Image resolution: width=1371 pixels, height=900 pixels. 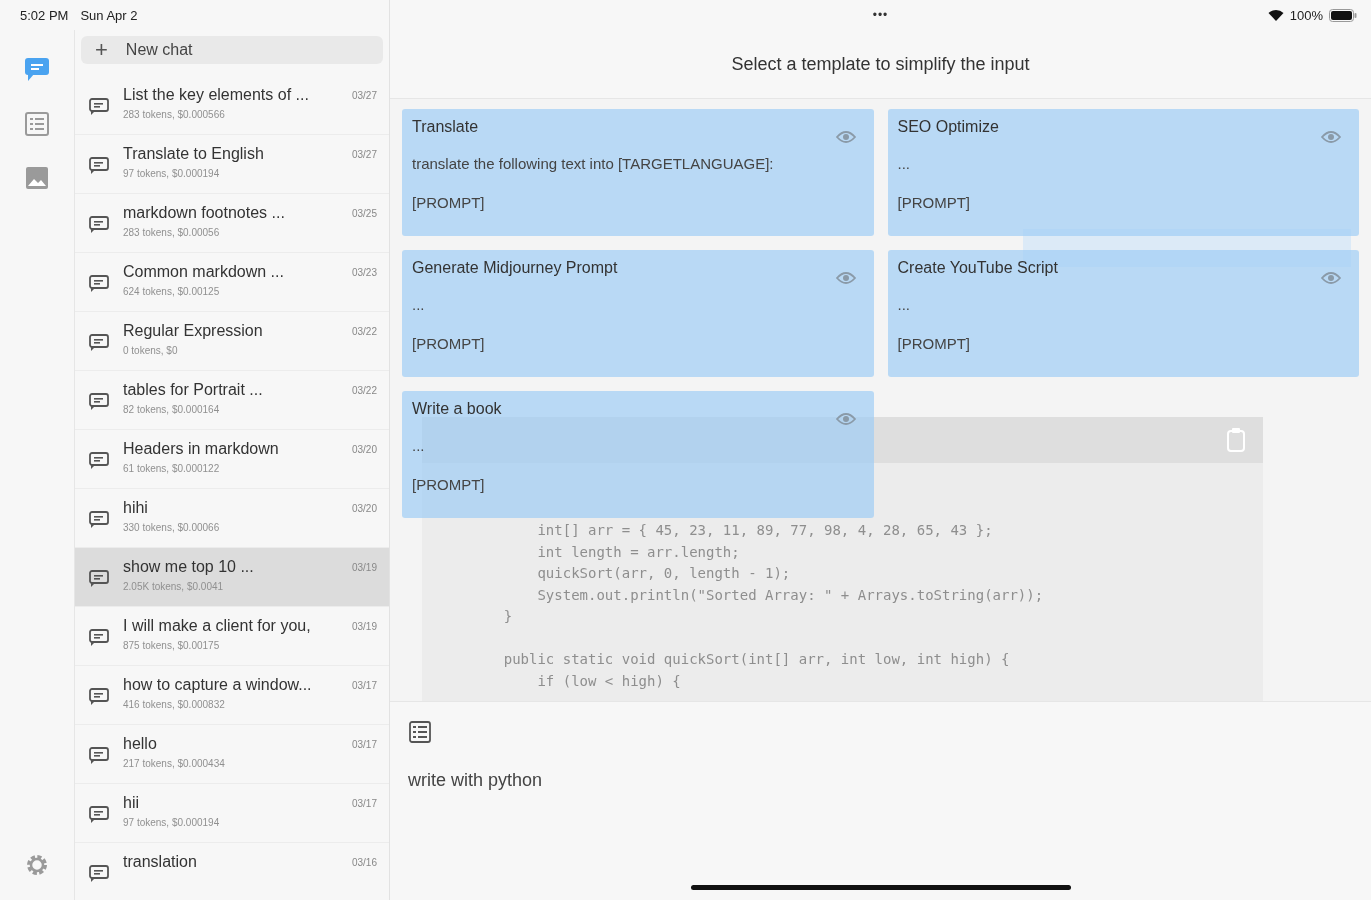 I want to click on chat-usage: 0 tokens, $0, so click(x=151, y=350).